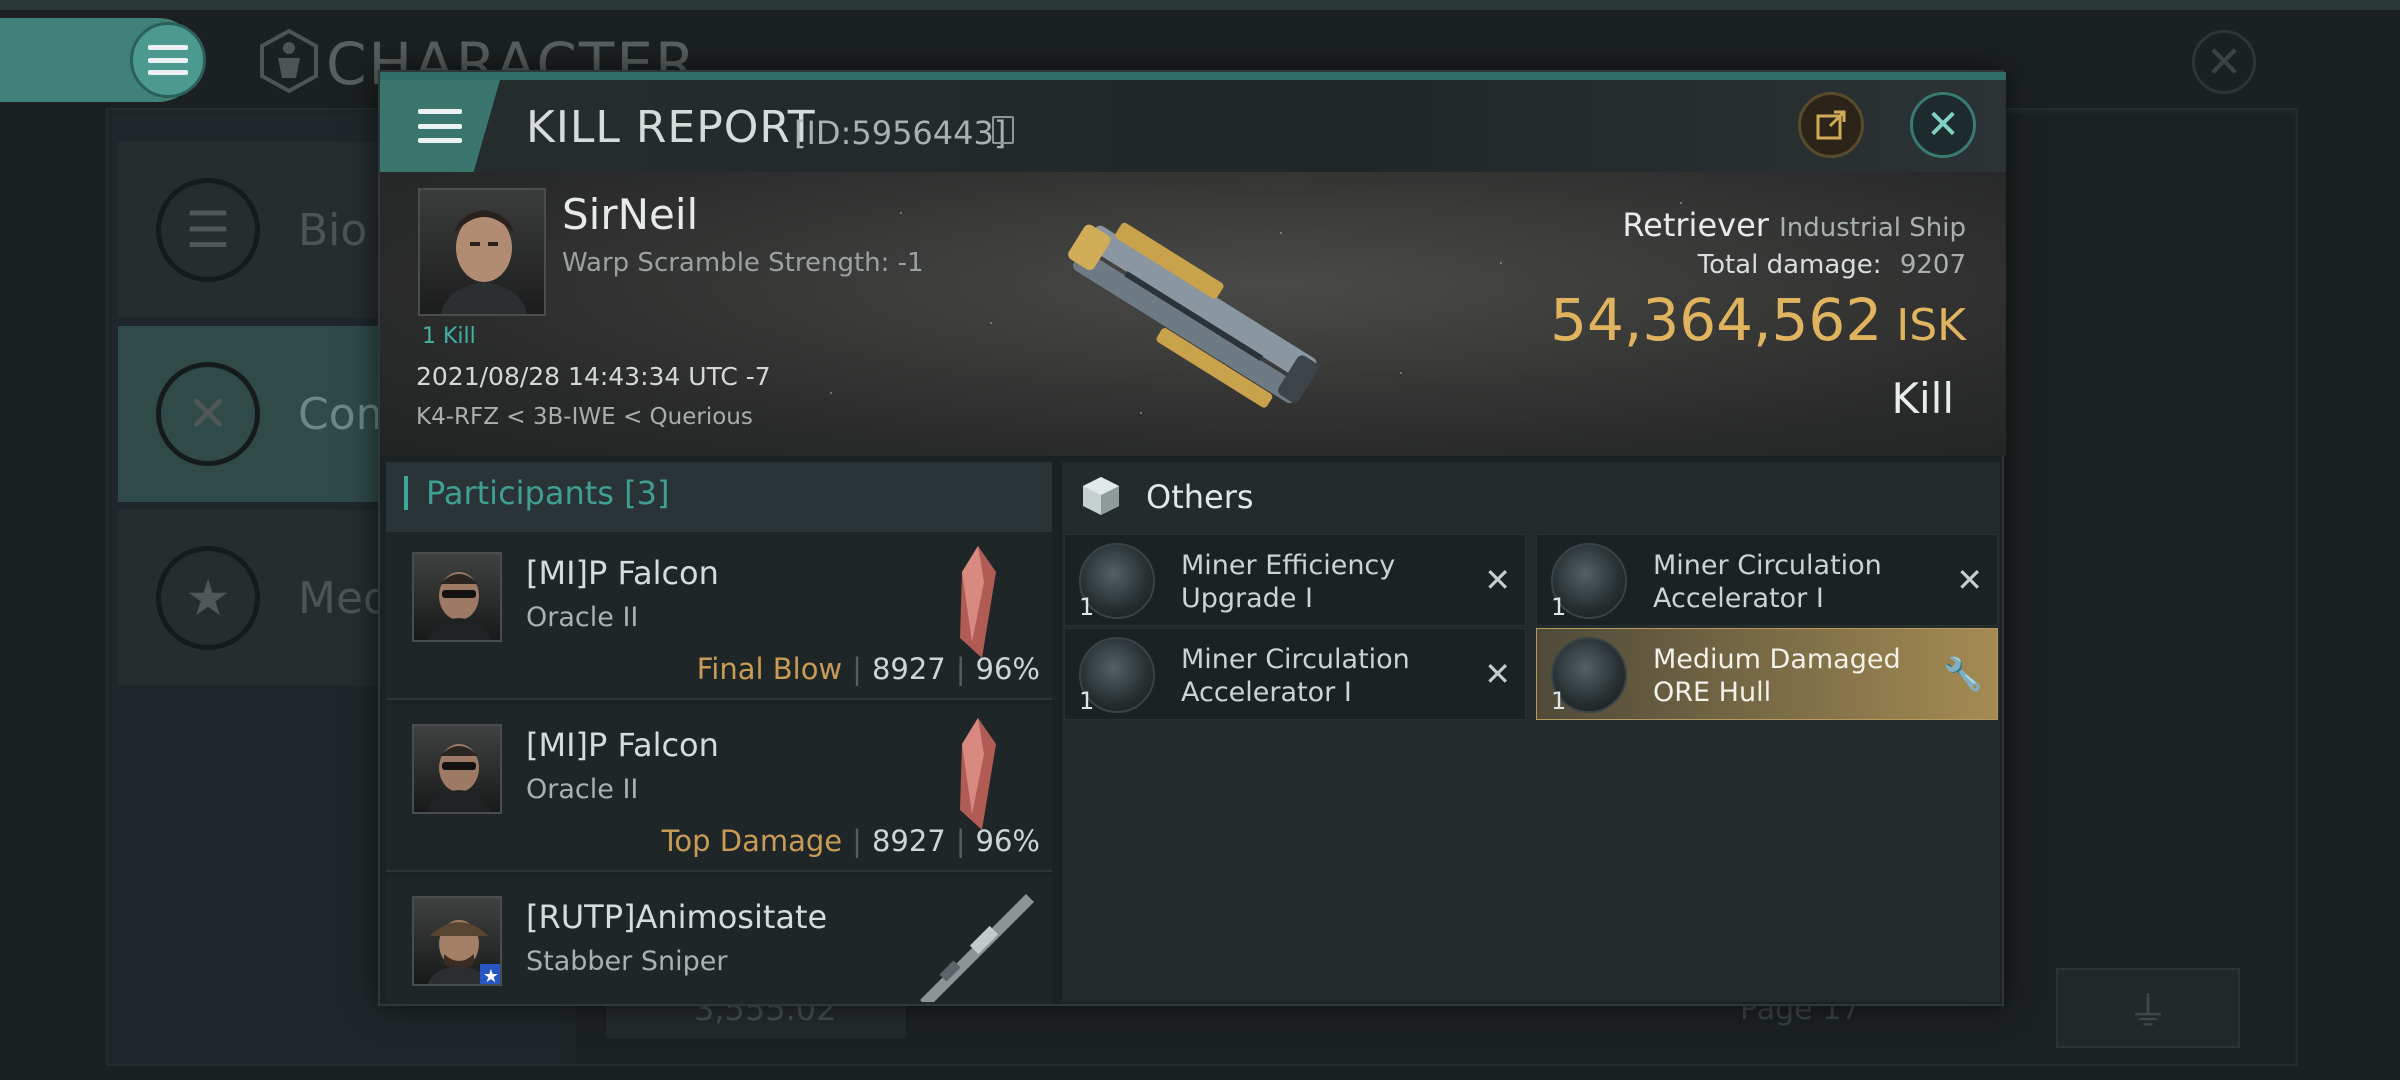  I want to click on participant-name: [RUTP]Animositate, so click(677, 917).